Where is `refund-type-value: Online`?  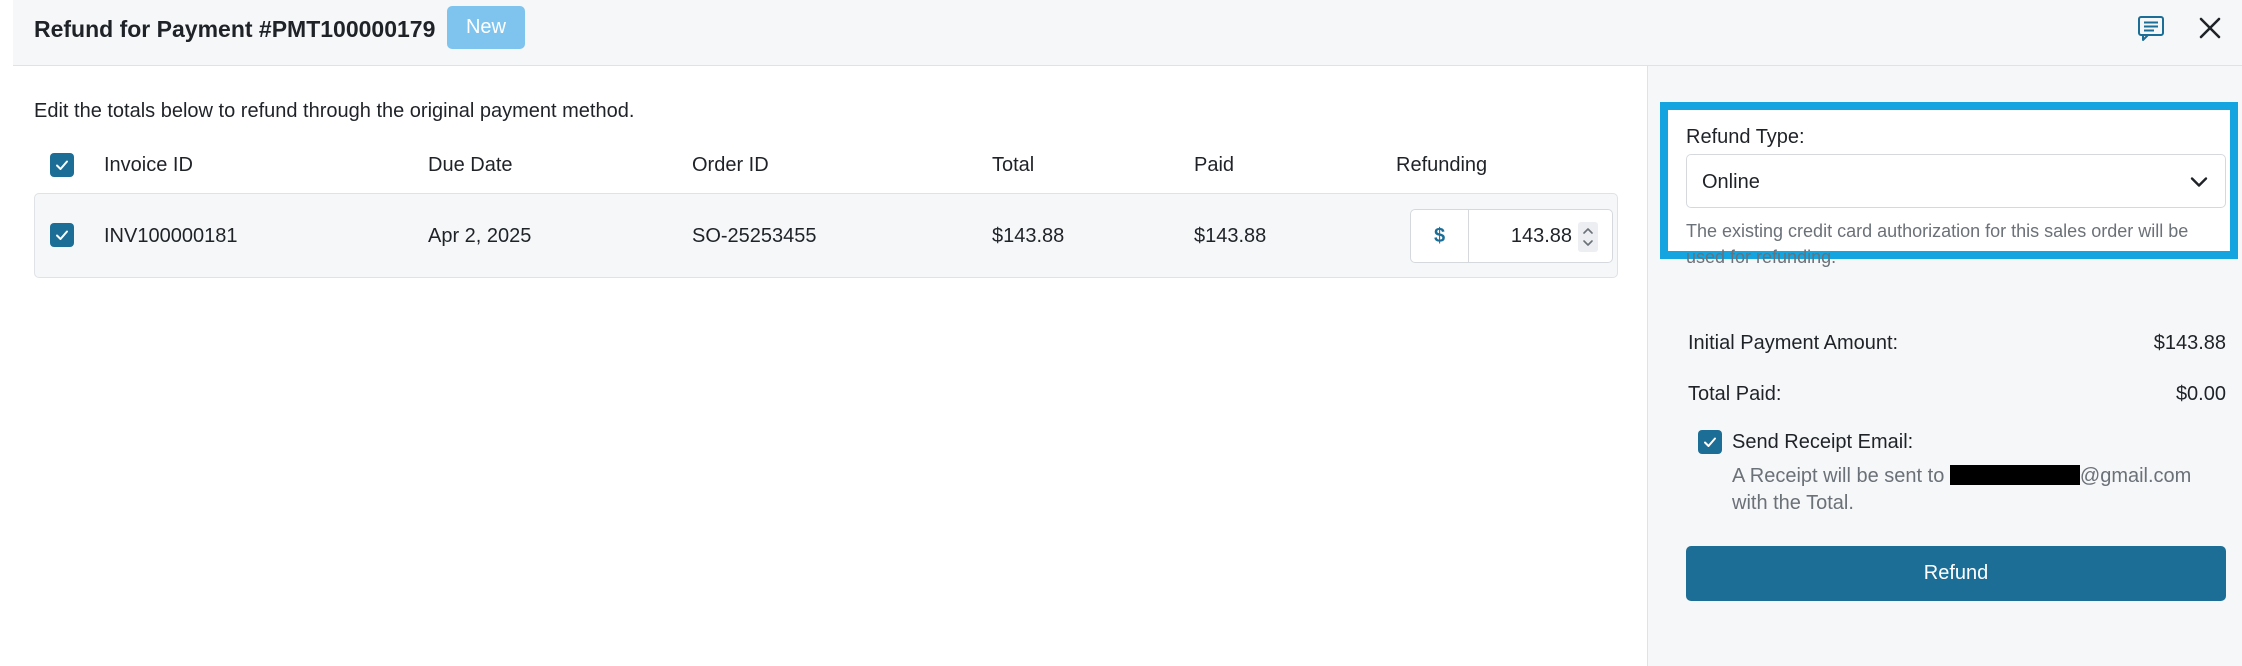 refund-type-value: Online is located at coordinates (1731, 182).